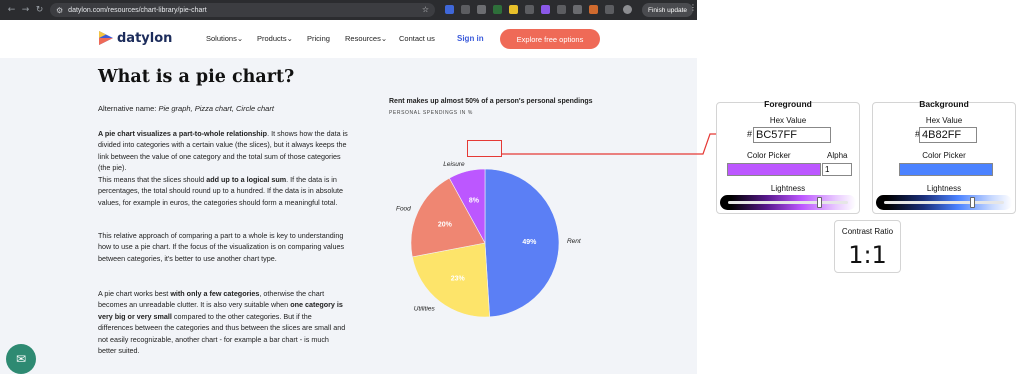 The height and width of the screenshot is (374, 1024). What do you see at coordinates (837, 155) in the screenshot?
I see `foreground-alpha-label: Alpha` at bounding box center [837, 155].